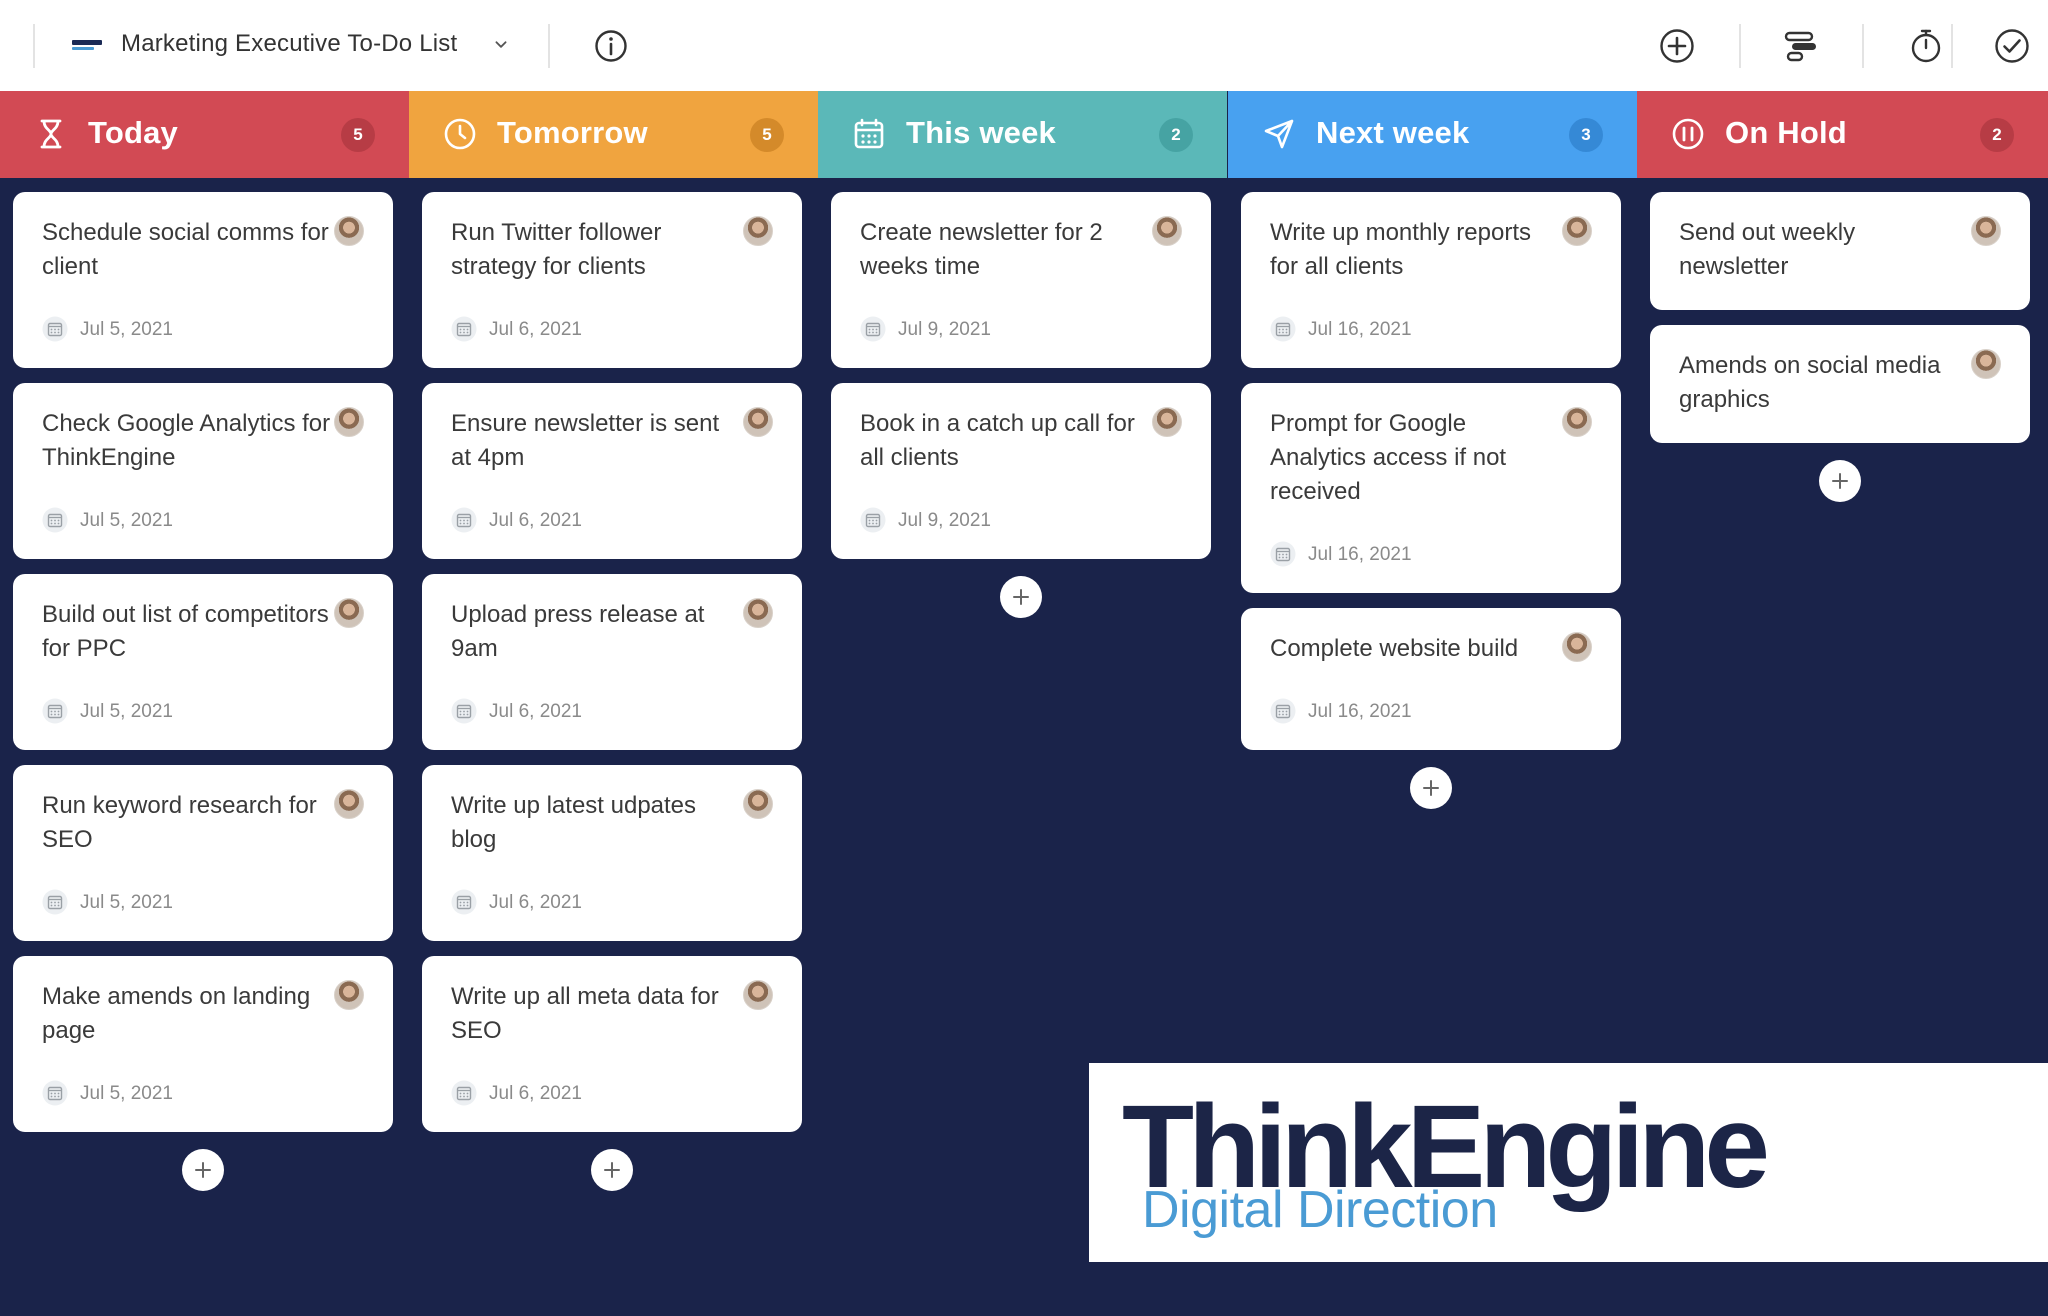 The width and height of the screenshot is (2048, 1316). What do you see at coordinates (289, 44) in the screenshot?
I see `board-title: Marketing Executive To-Do List` at bounding box center [289, 44].